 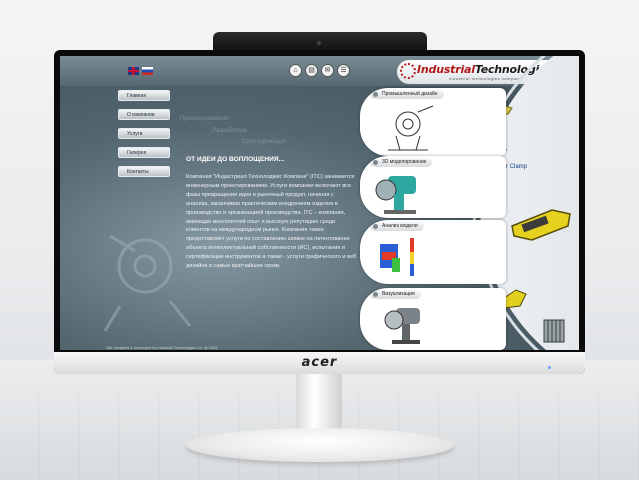 I want to click on gallery-thumb-power-bar-clamp, so click(x=542, y=220).